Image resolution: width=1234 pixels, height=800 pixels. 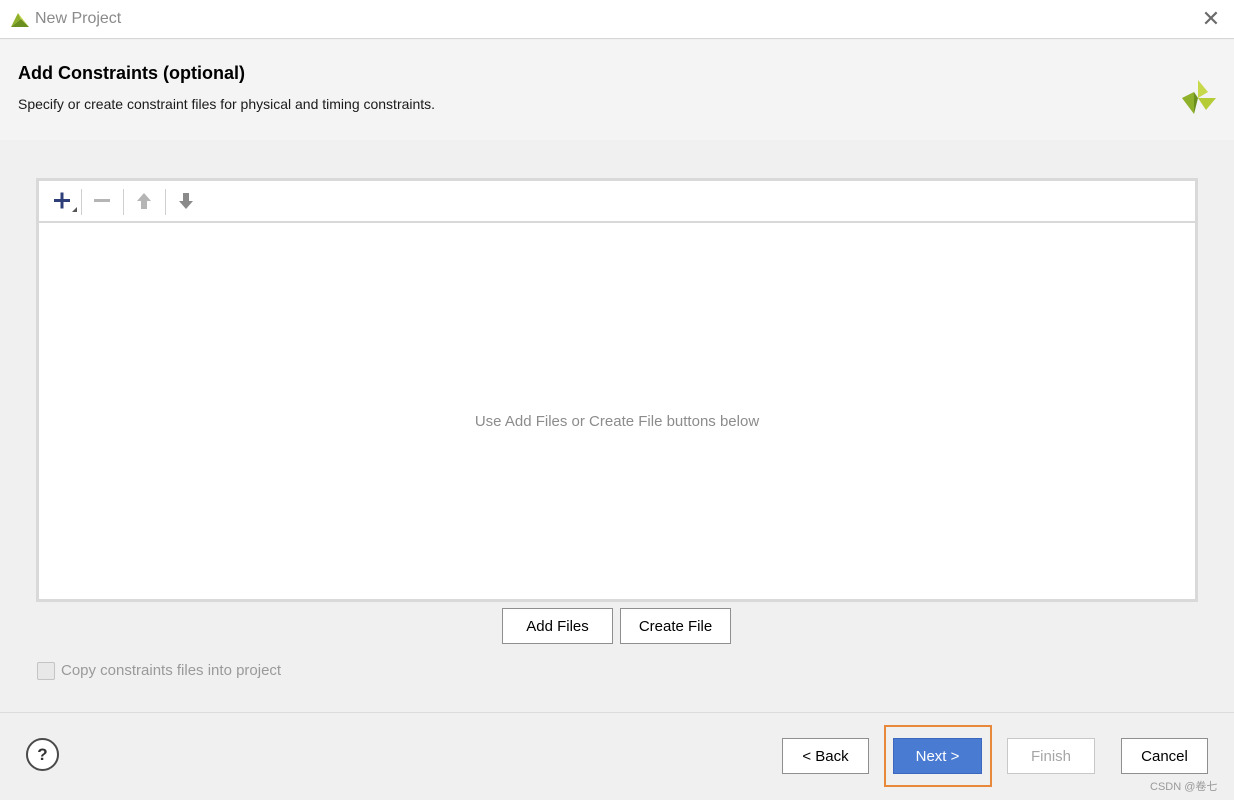 I want to click on close-icon: ✕, so click(x=1211, y=19).